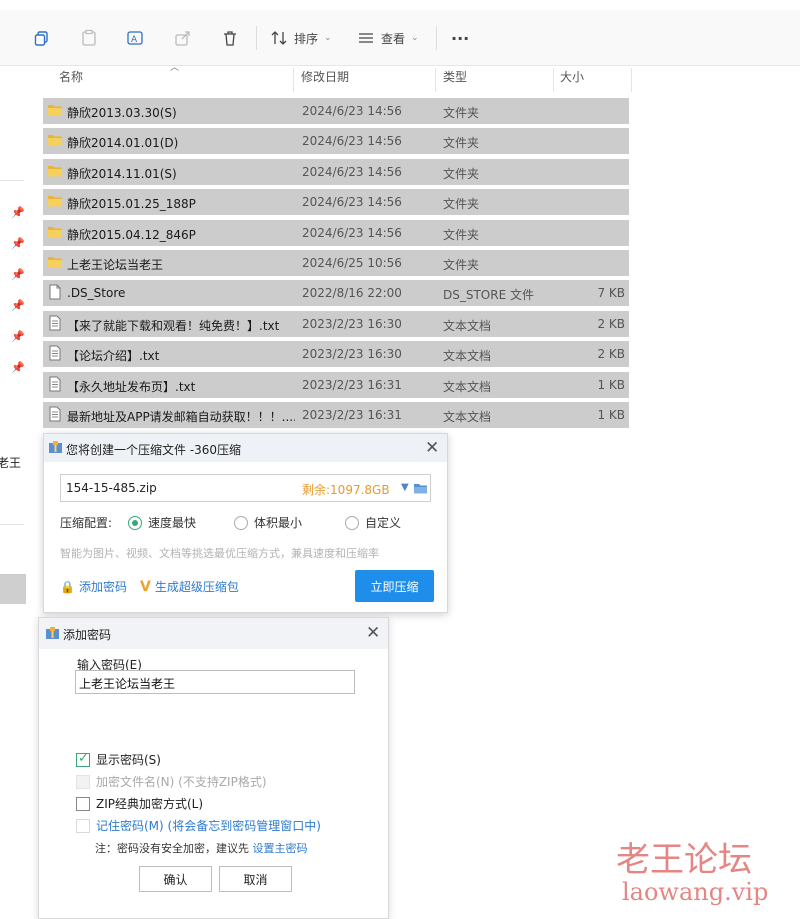  What do you see at coordinates (196, 587) in the screenshot?
I see `super-zip-label: 生成超级压缩包` at bounding box center [196, 587].